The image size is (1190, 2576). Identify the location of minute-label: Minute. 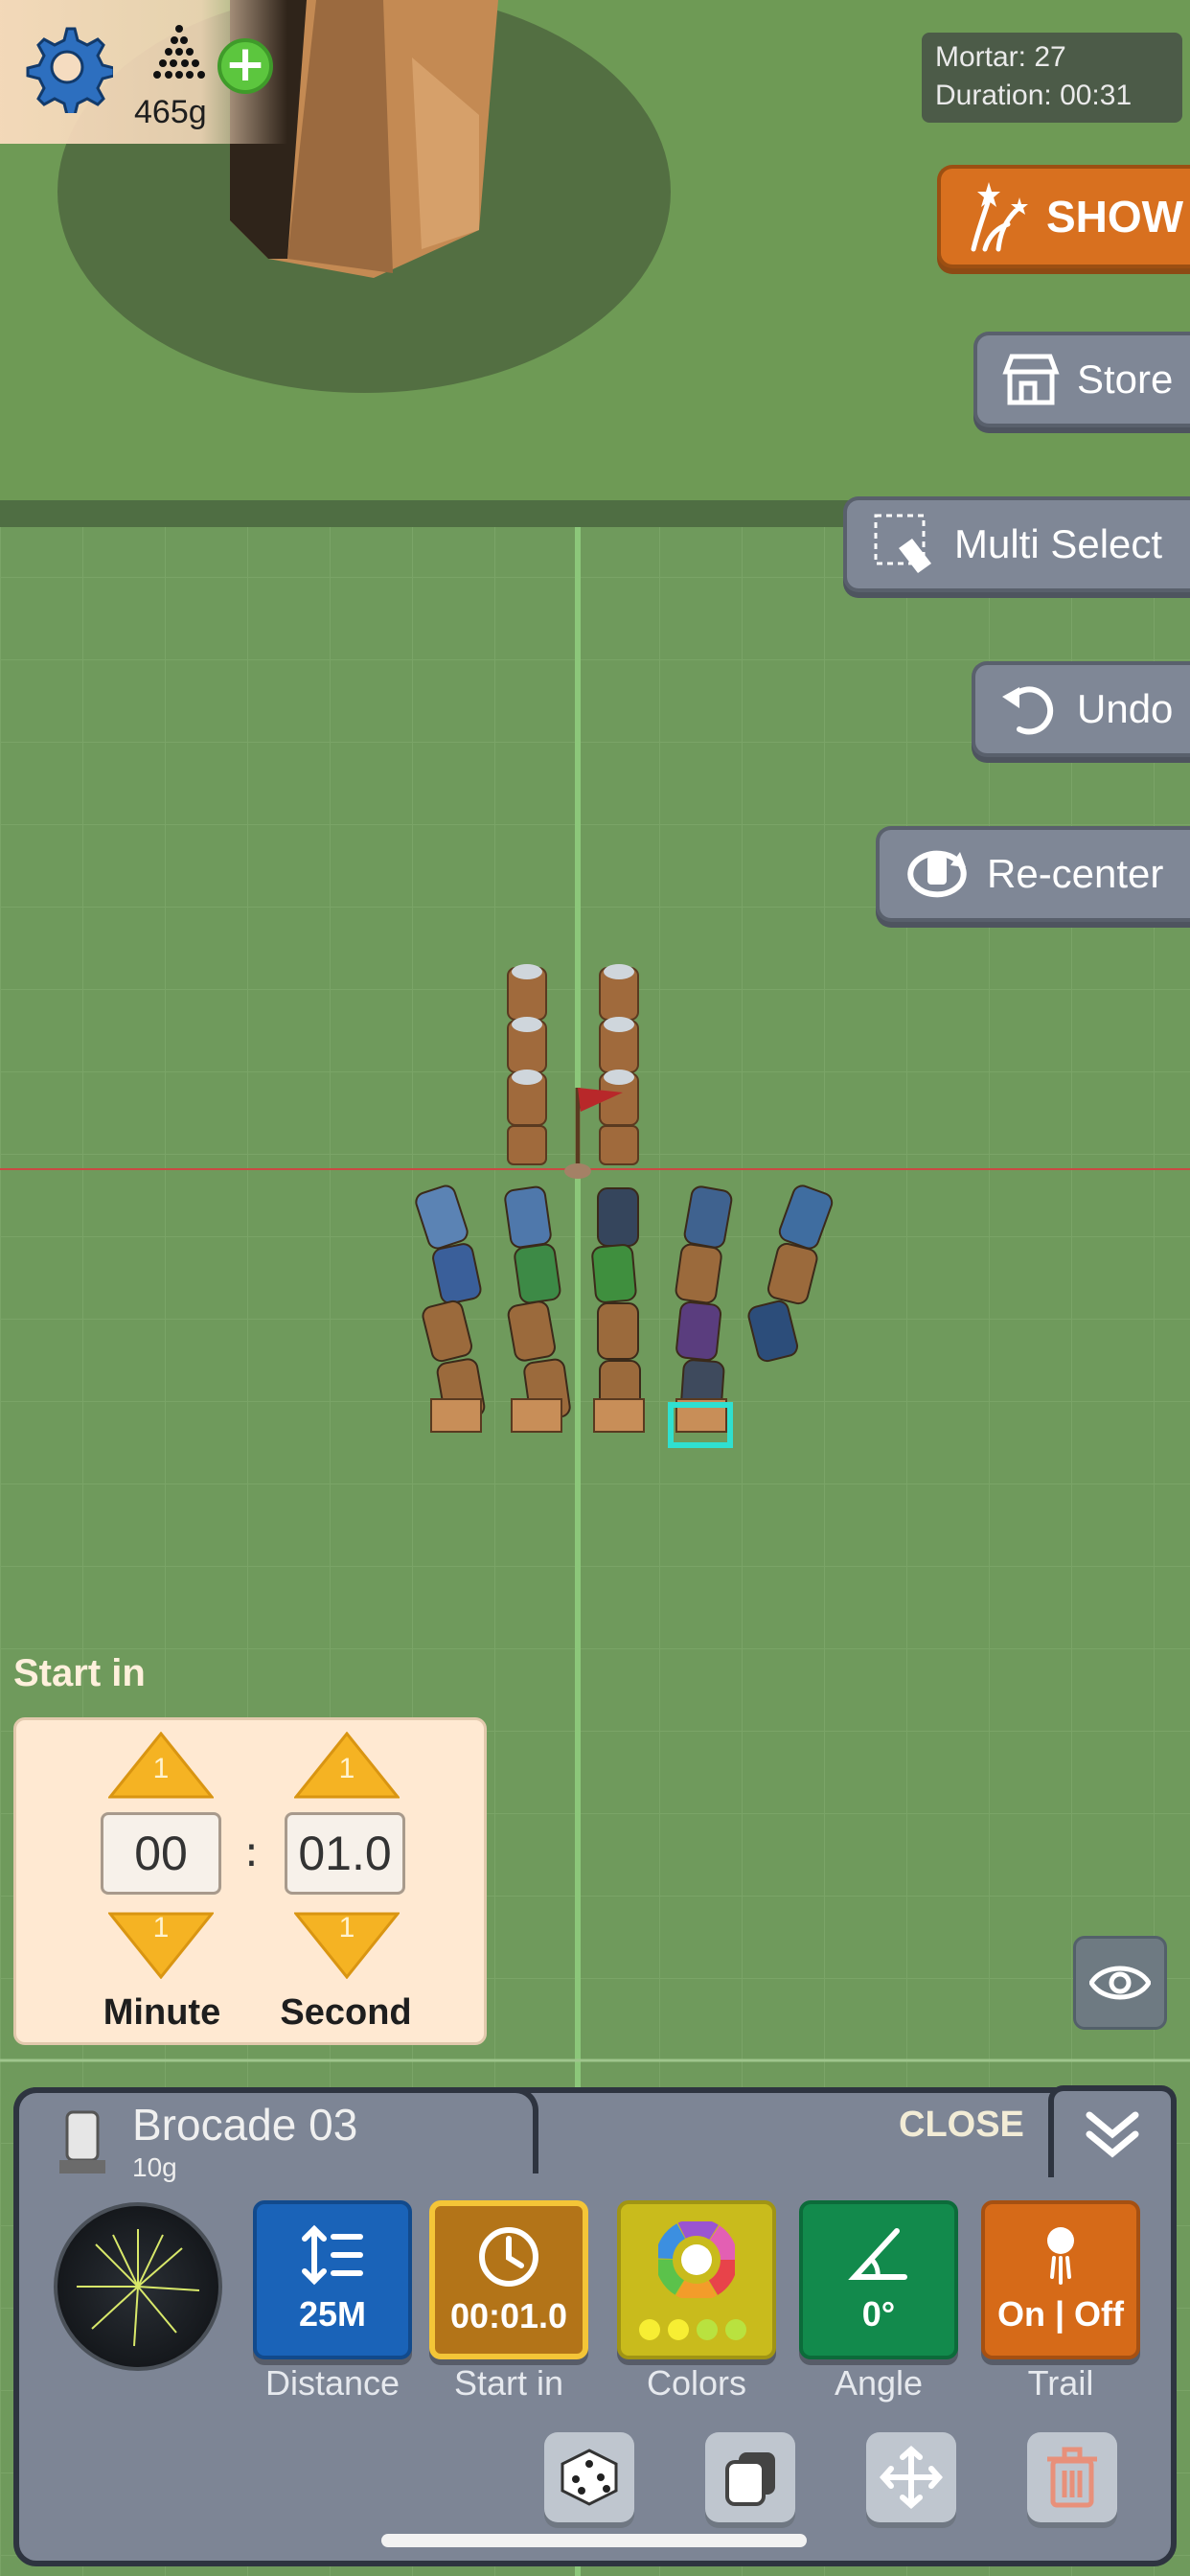
(162, 2012).